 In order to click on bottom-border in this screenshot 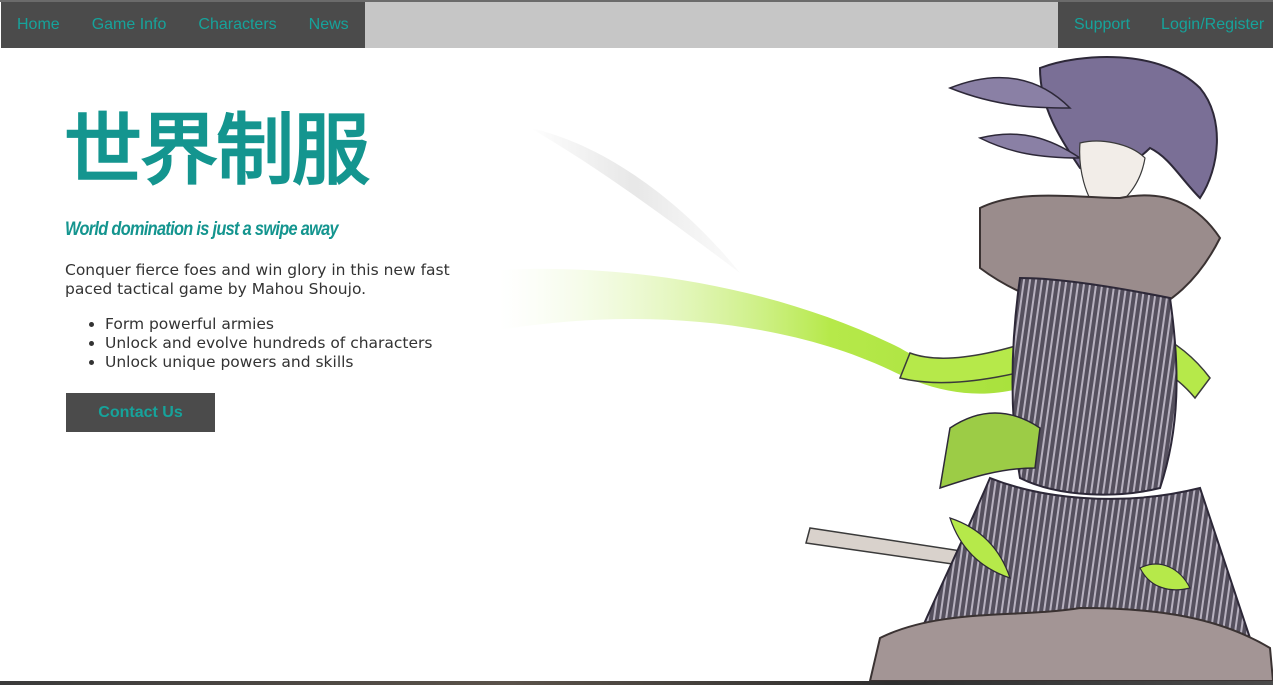, I will do `click(636, 683)`.